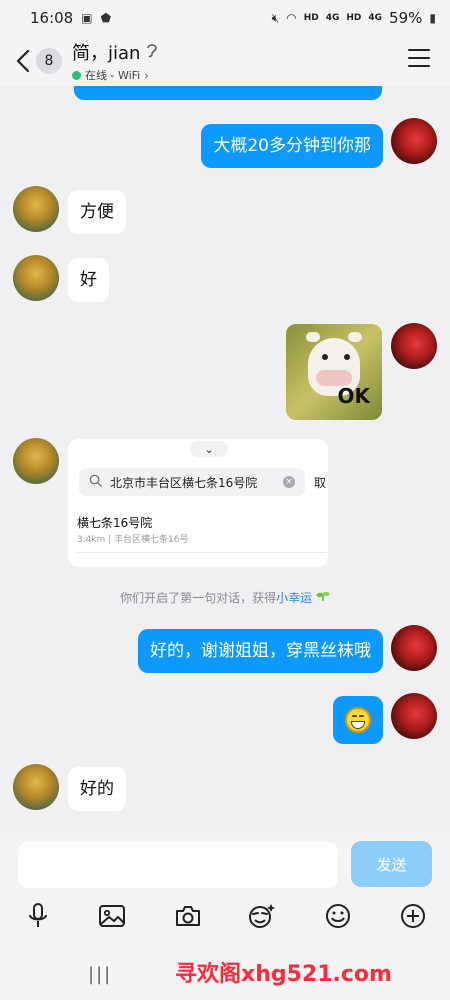  I want to click on emoji-icon, so click(338, 916).